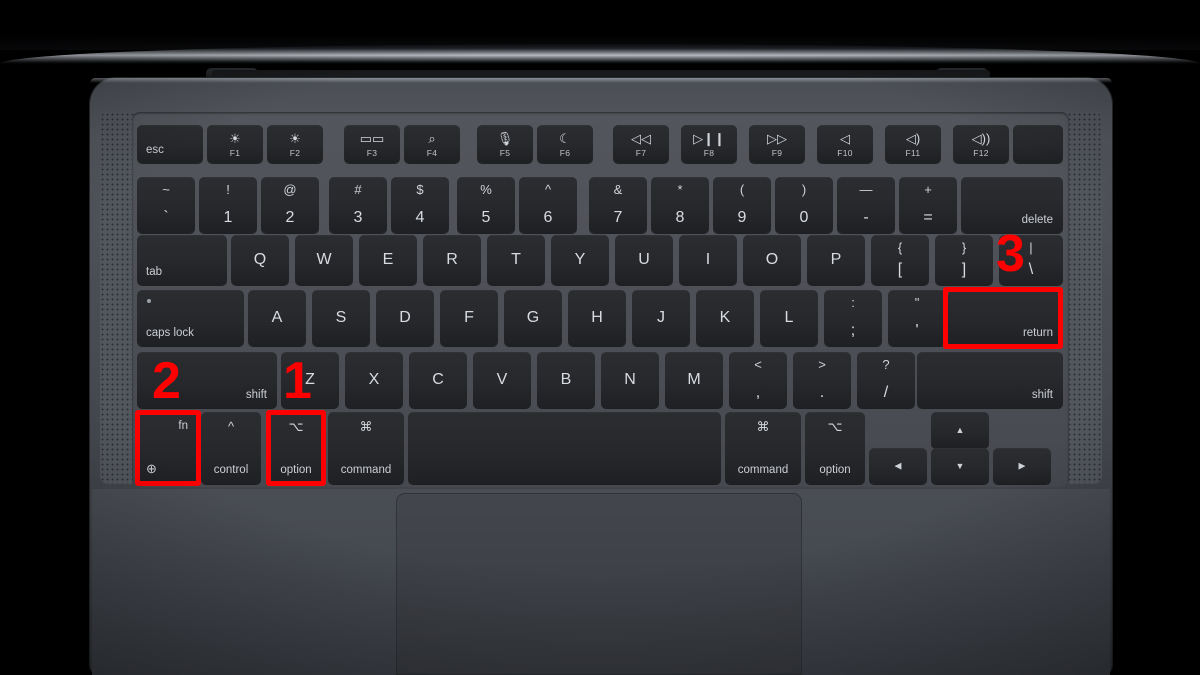 Image resolution: width=1200 pixels, height=675 pixels. I want to click on key-quote: " ', so click(917, 318).